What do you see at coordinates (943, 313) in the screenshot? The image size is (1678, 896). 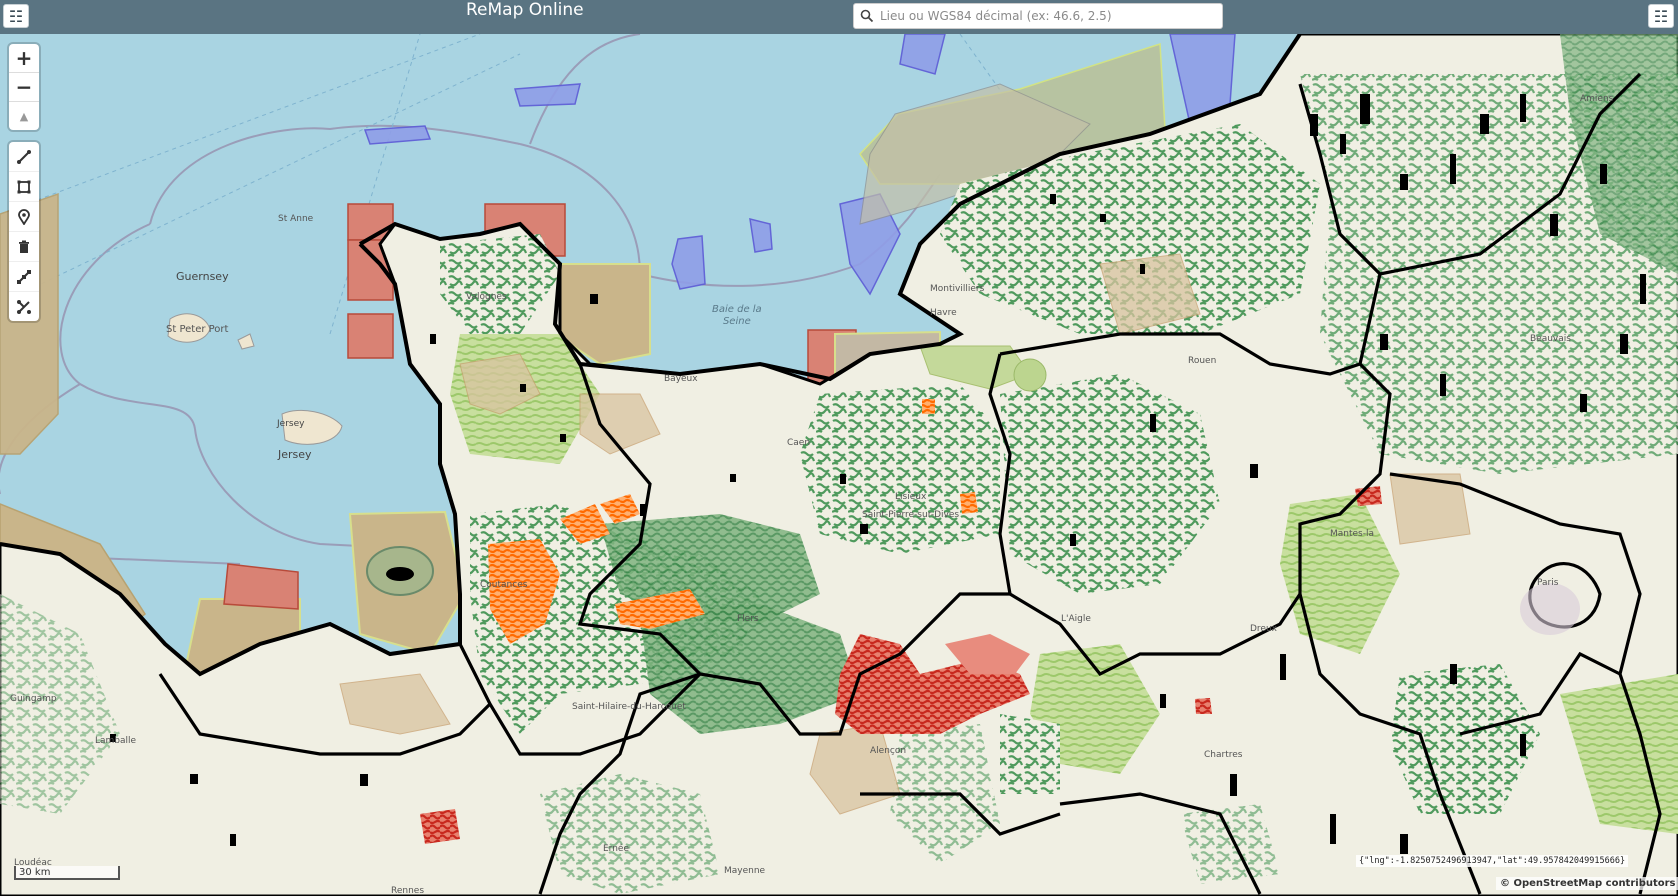 I see `label-havre: Havre` at bounding box center [943, 313].